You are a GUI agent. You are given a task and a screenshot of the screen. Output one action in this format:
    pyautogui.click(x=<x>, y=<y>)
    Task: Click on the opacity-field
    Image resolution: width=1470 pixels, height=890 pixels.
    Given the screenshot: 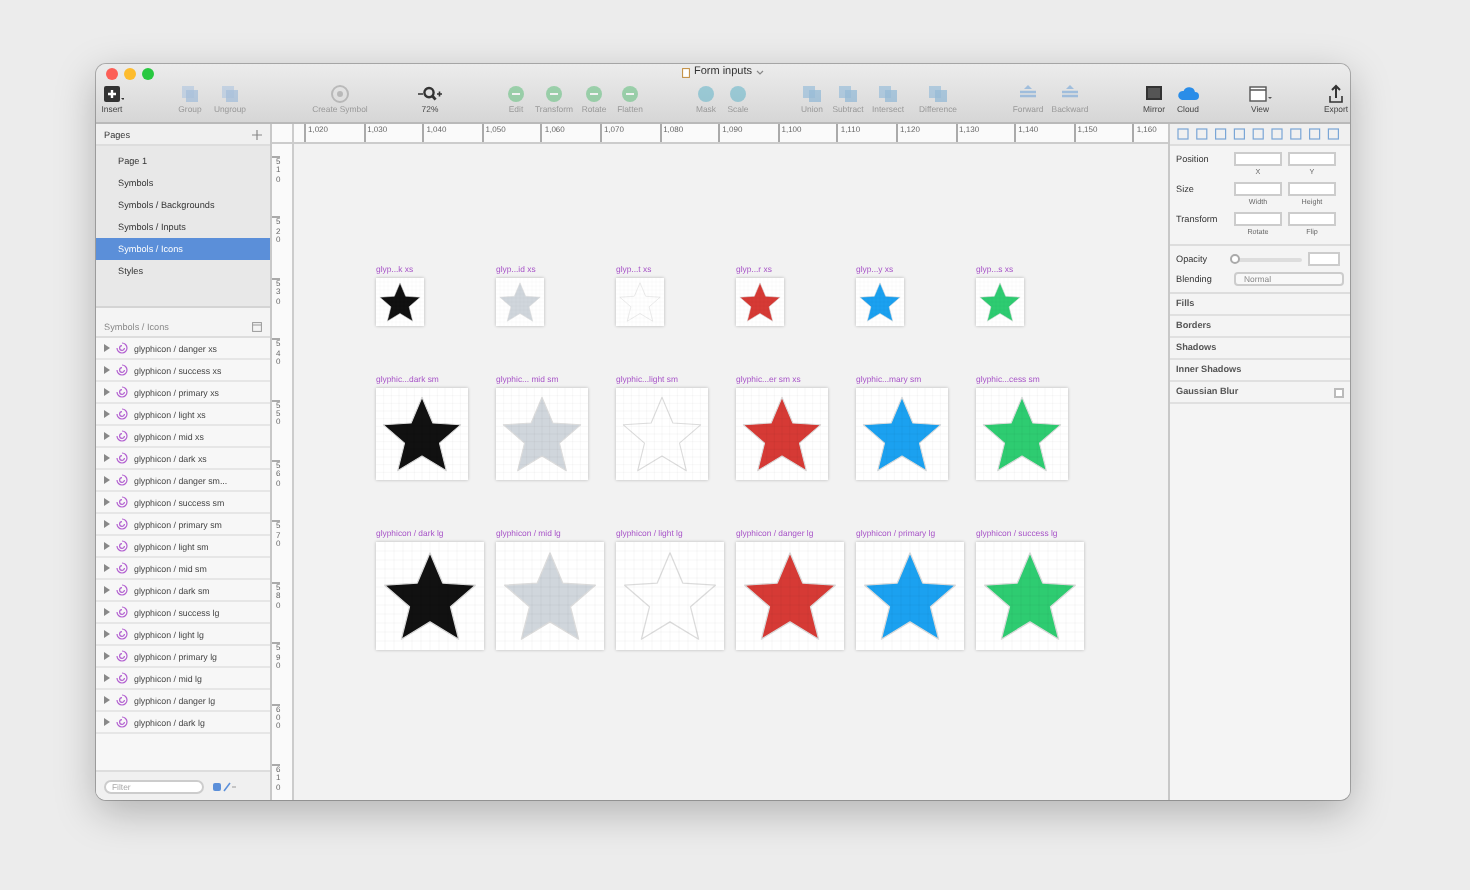 What is the action you would take?
    pyautogui.click(x=1324, y=259)
    